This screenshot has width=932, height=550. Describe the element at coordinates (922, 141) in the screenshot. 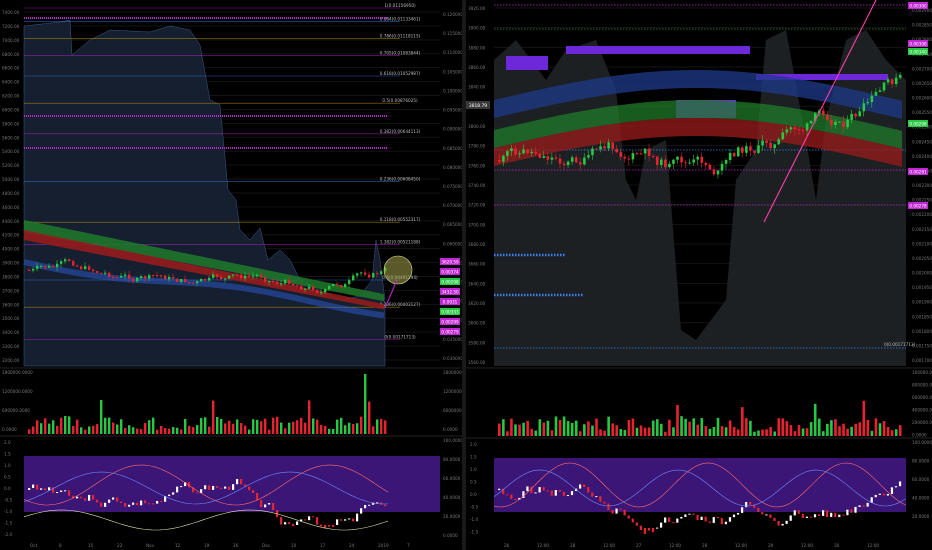

I see `ratio-tick-label: 0.002450` at that location.